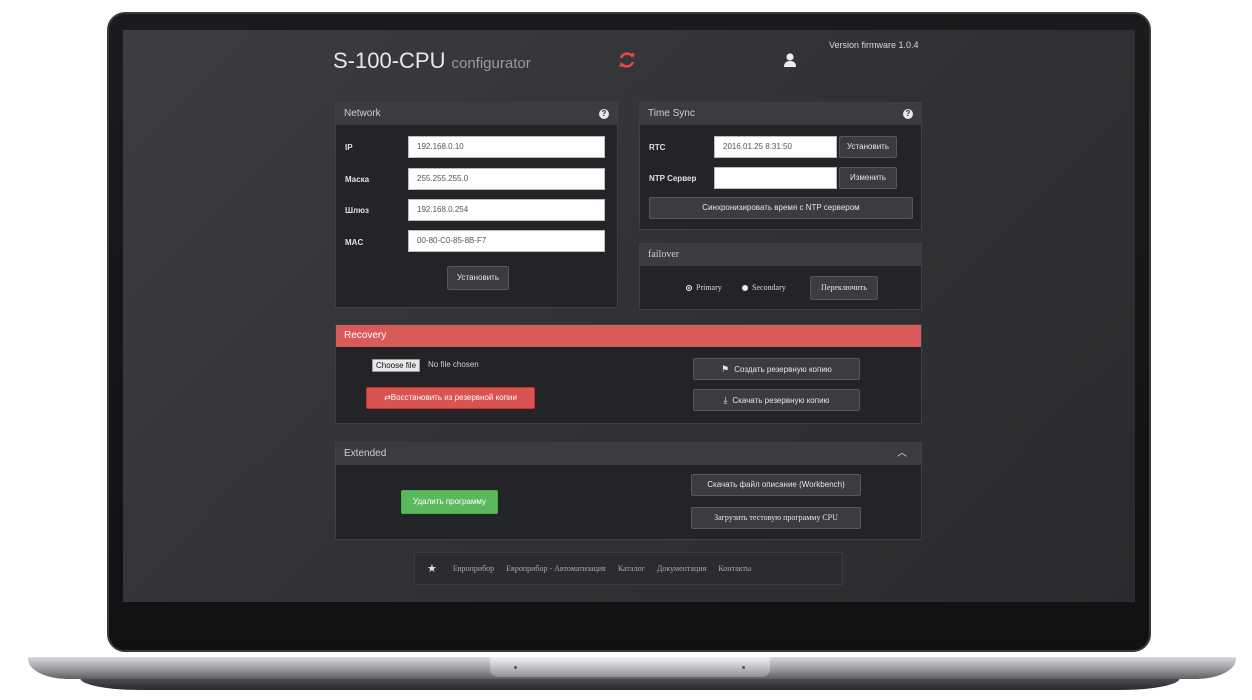 This screenshot has width=1252, height=700. Describe the element at coordinates (725, 400) in the screenshot. I see `download-icon: ⤓` at that location.